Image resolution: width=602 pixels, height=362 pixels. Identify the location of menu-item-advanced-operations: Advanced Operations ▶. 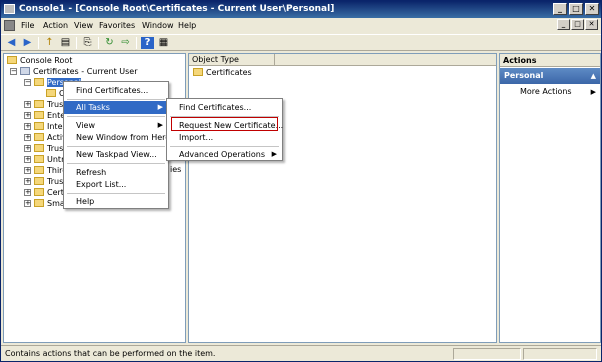
(224, 154).